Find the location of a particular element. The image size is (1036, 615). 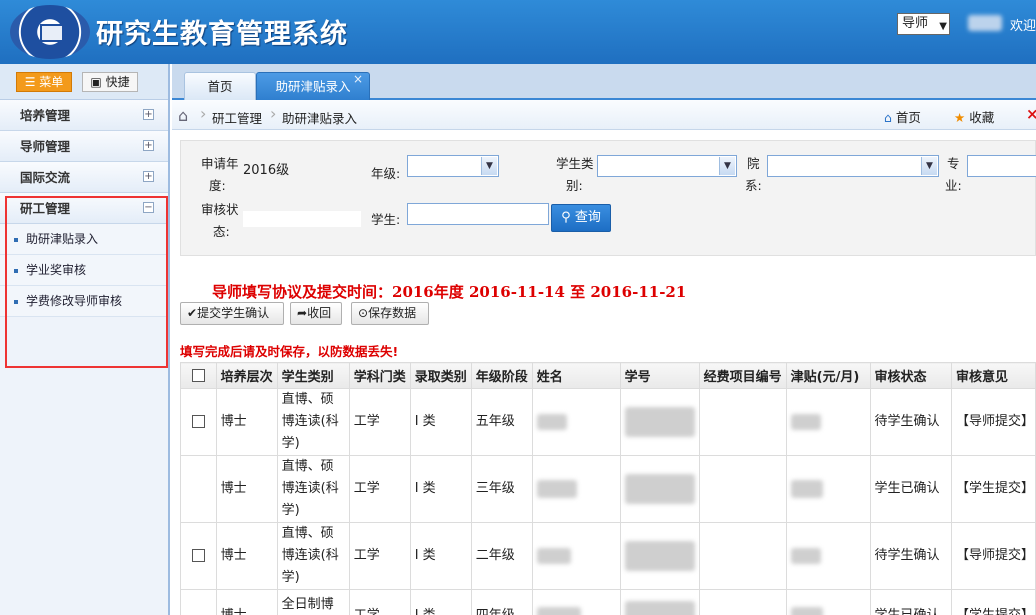

column-header: 学科门类 is located at coordinates (379, 375).